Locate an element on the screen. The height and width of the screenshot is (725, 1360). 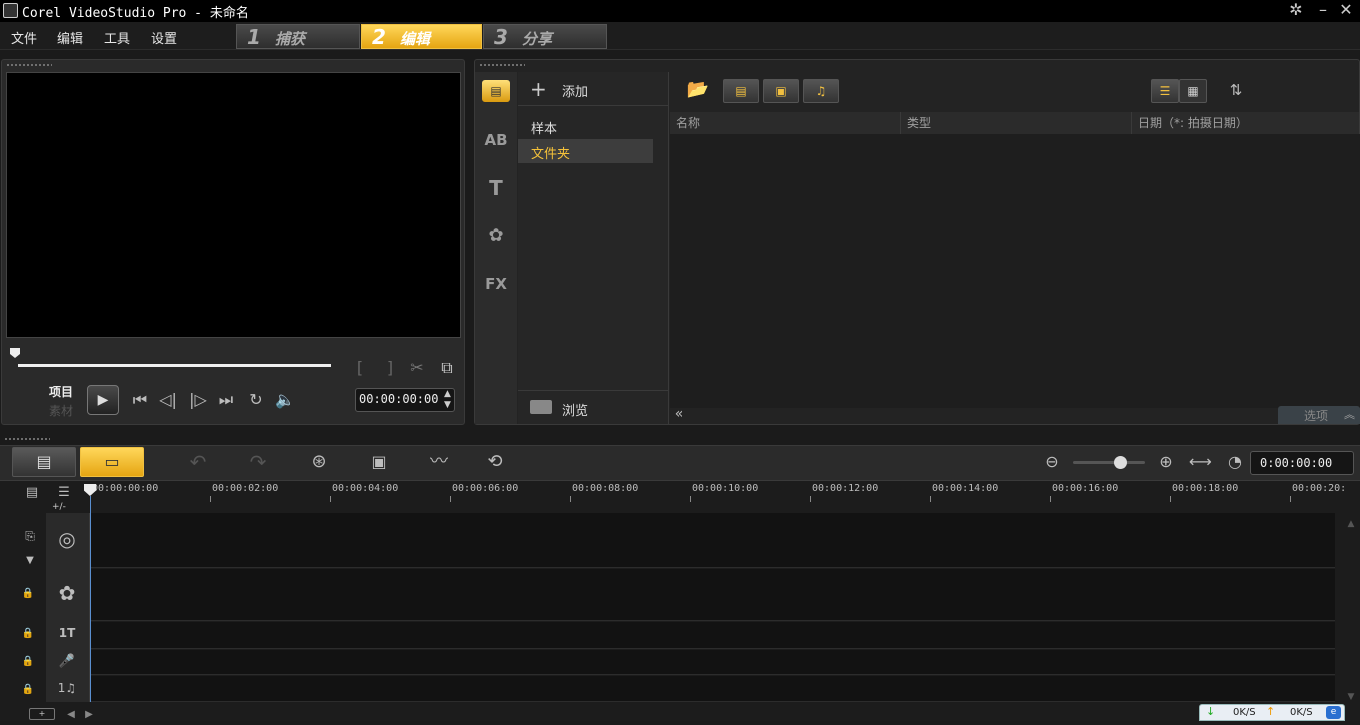
timeline-view-button: ▭ is located at coordinates (112, 462).